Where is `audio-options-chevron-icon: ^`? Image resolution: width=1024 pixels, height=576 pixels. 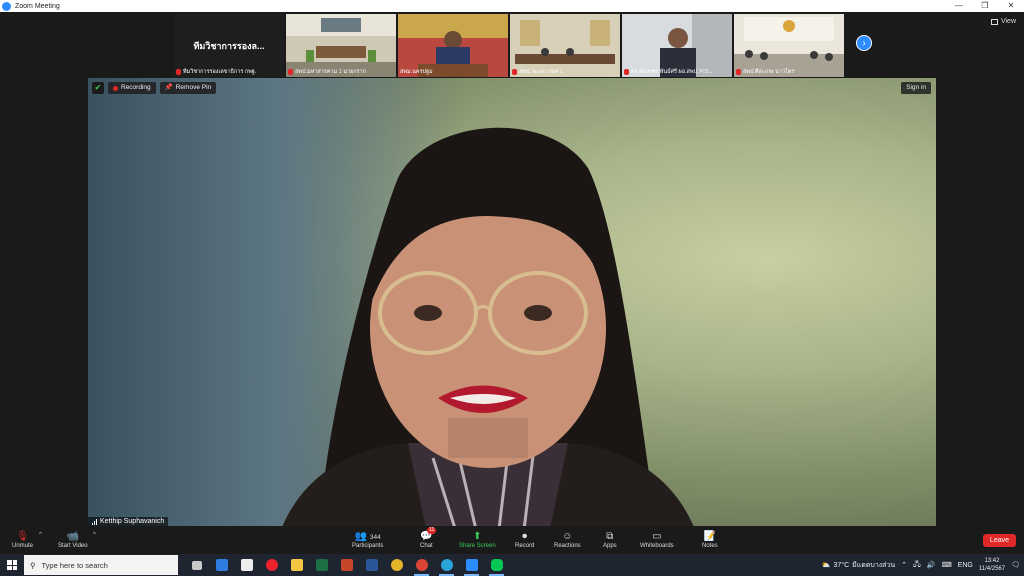
audio-options-chevron-icon: ^ is located at coordinates (40, 535).